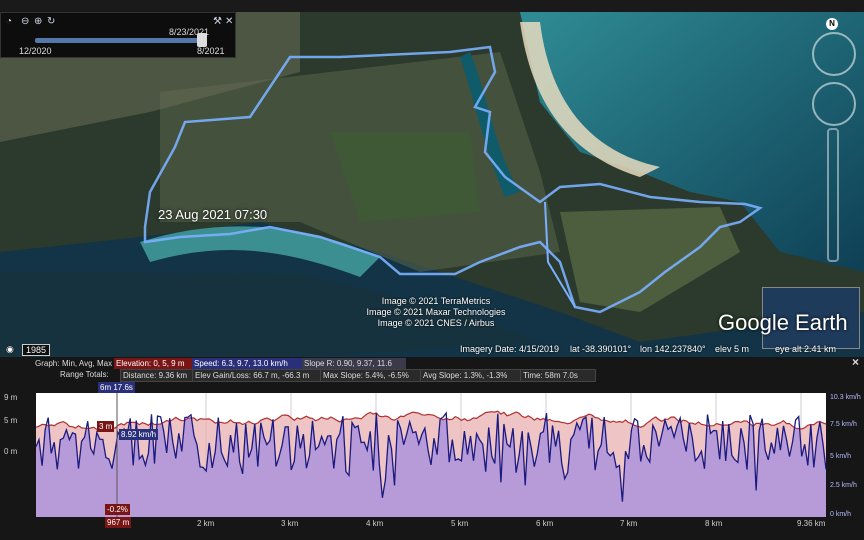  I want to click on end-date: 8/2021, so click(211, 51).